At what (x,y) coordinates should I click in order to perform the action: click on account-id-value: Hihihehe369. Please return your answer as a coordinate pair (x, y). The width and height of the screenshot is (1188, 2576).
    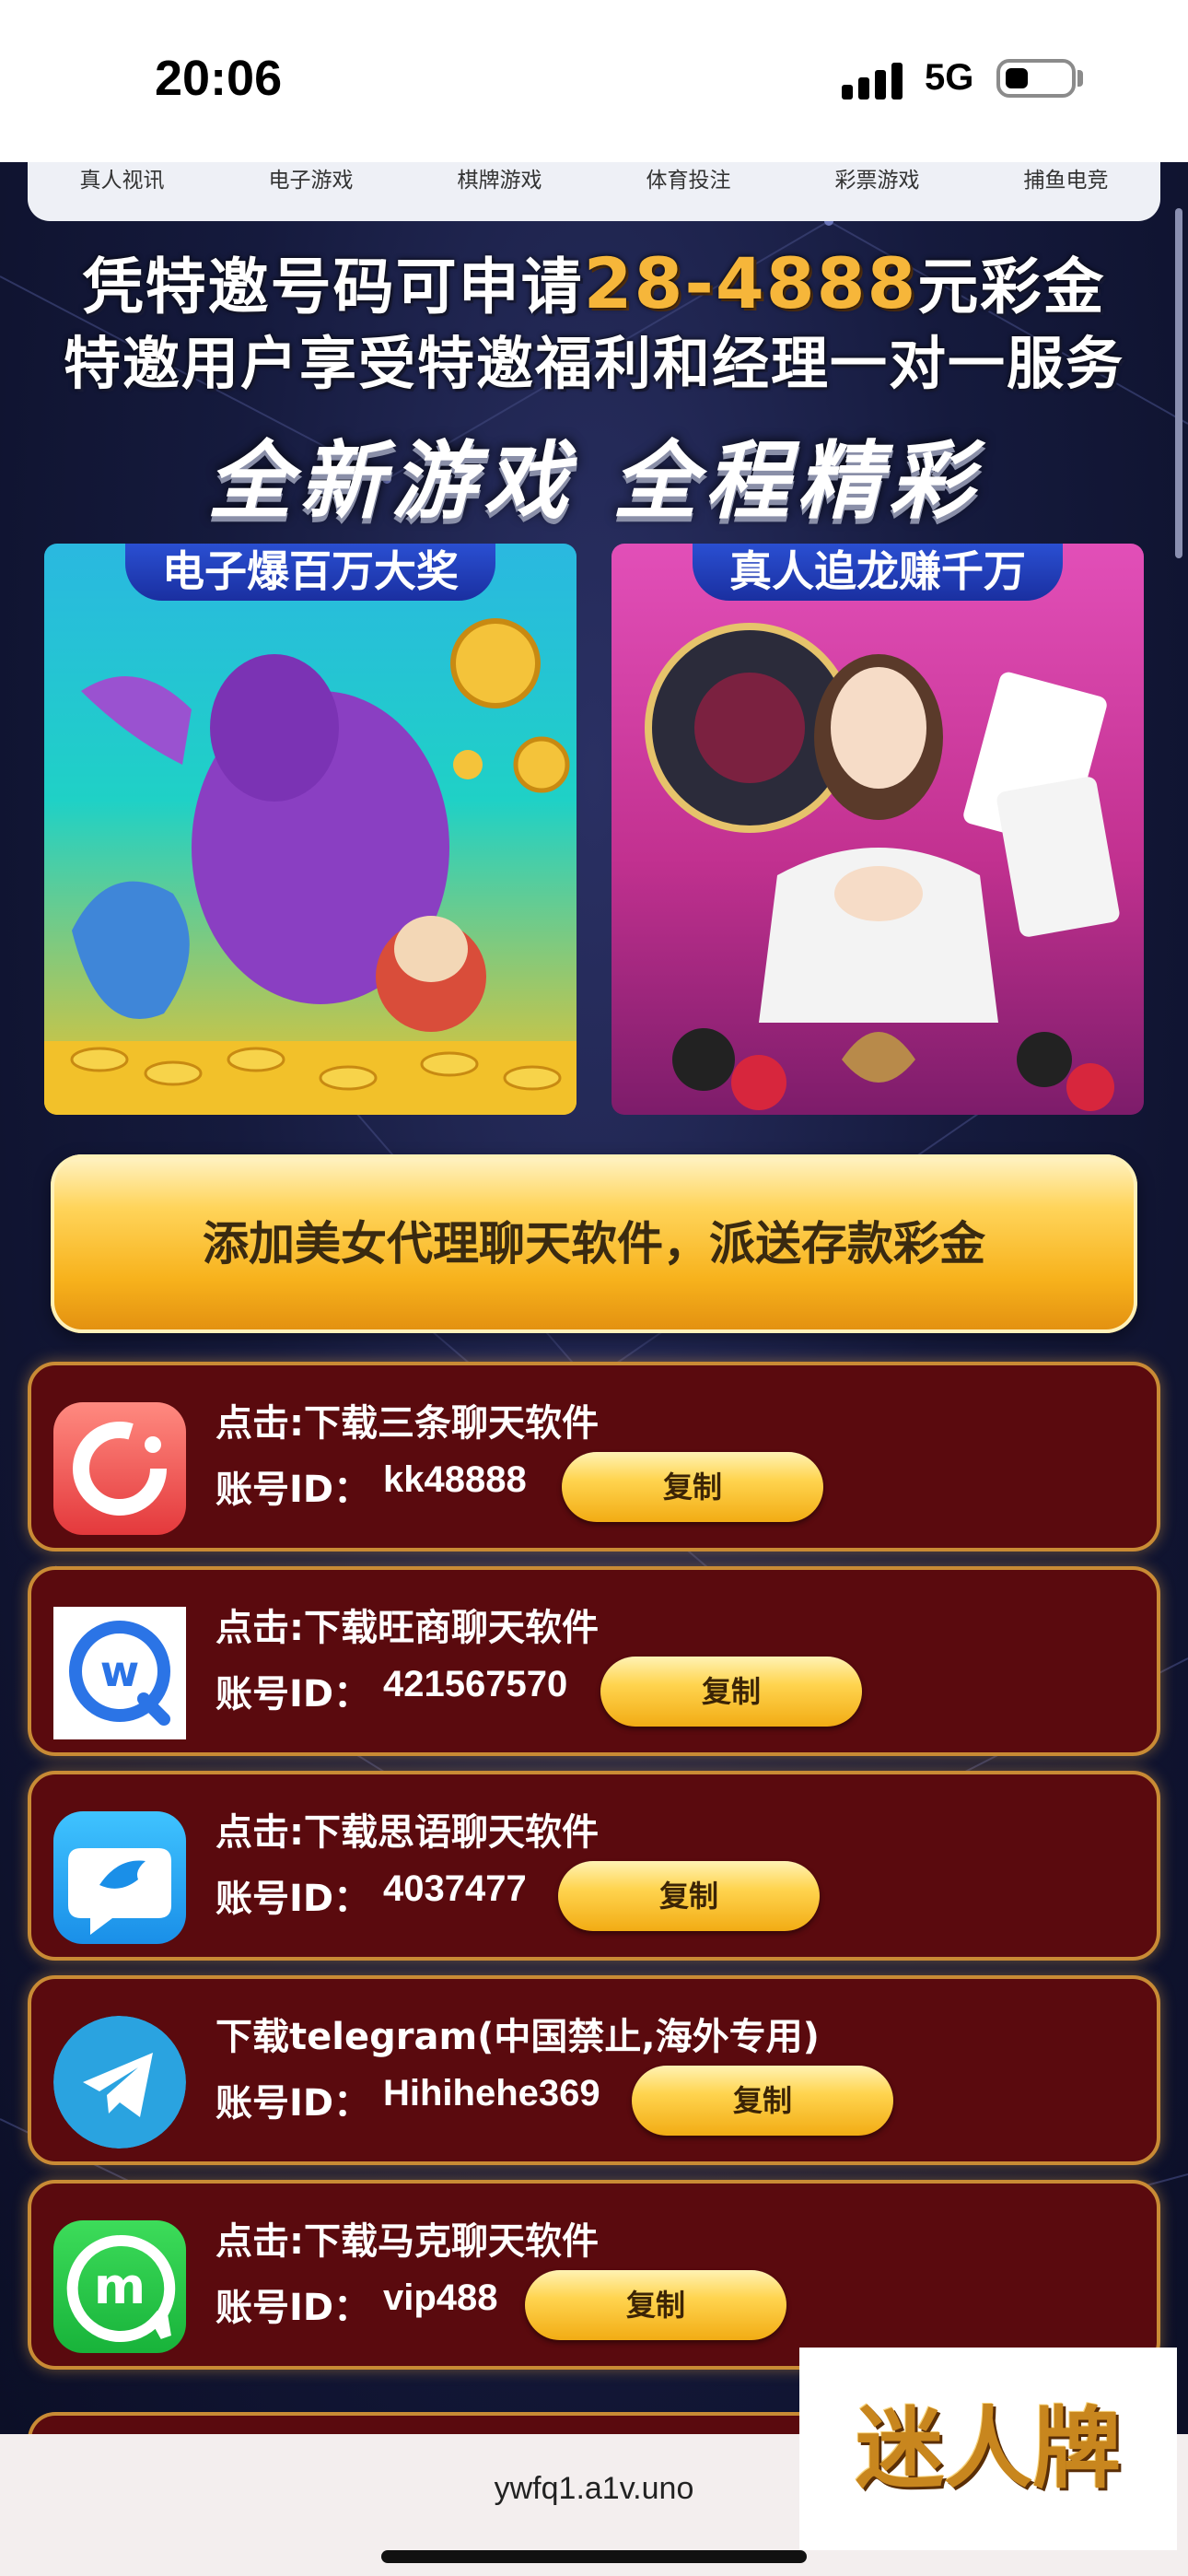
    Looking at the image, I should click on (491, 2093).